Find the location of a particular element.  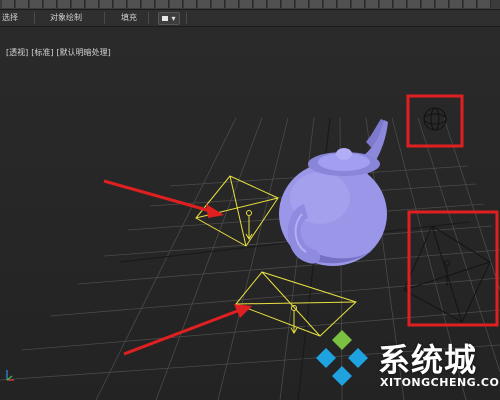

light-helper-sphere is located at coordinates (435, 119).